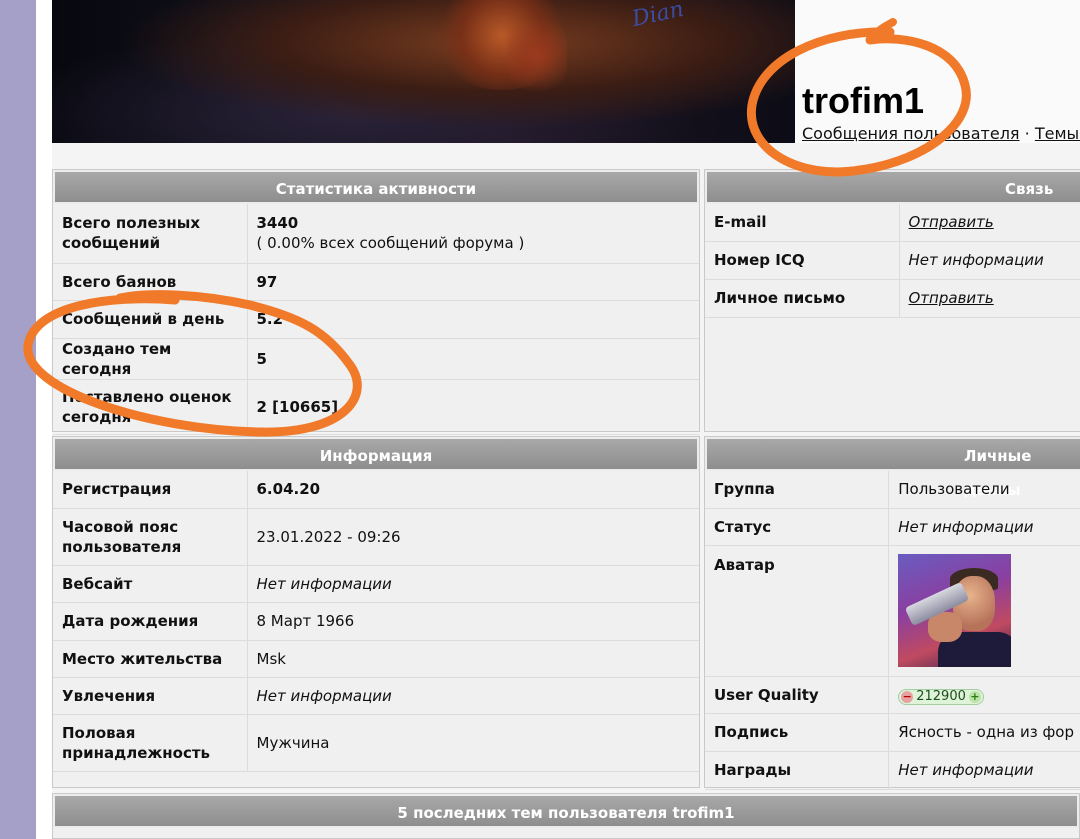 This screenshot has height=839, width=1080. I want to click on table-row: Аватар, so click(892, 611).